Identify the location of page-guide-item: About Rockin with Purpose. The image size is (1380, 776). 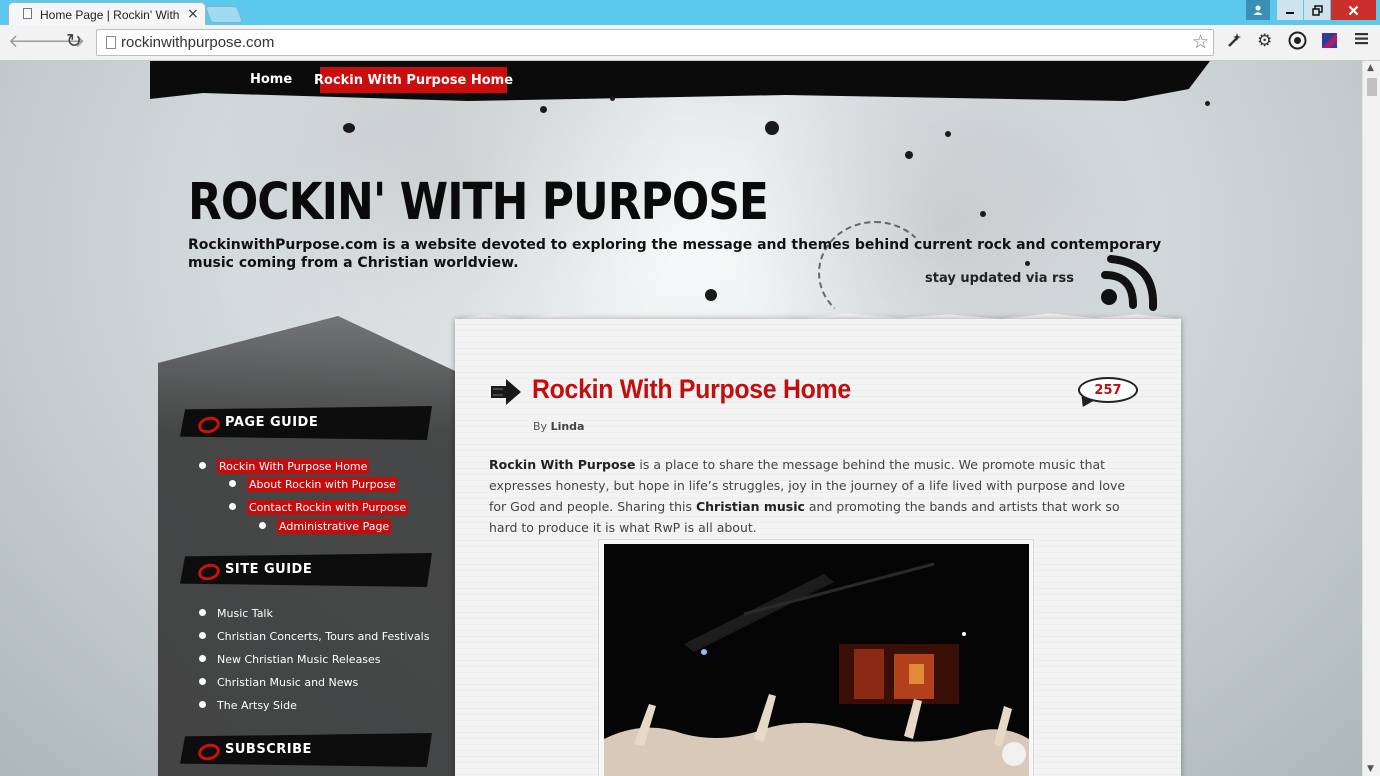
(313, 484).